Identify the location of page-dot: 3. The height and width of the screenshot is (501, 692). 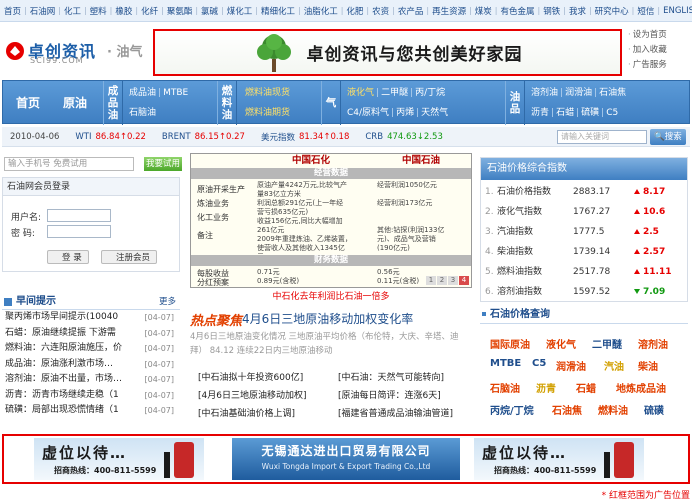
(453, 280).